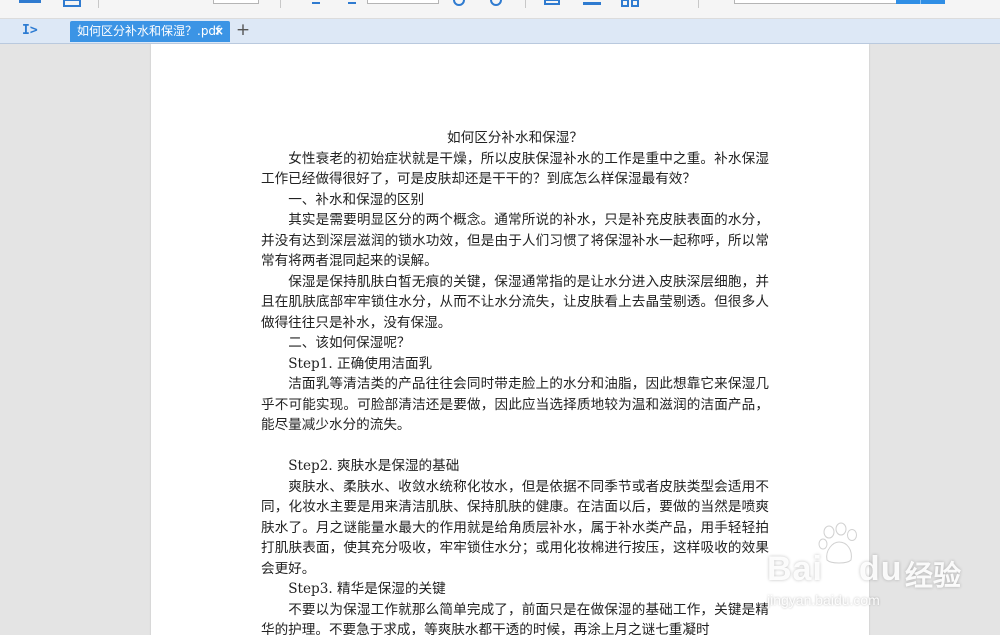 The image size is (1000, 635). I want to click on section-heading: Step3. 精华是保湿的关键, so click(367, 589).